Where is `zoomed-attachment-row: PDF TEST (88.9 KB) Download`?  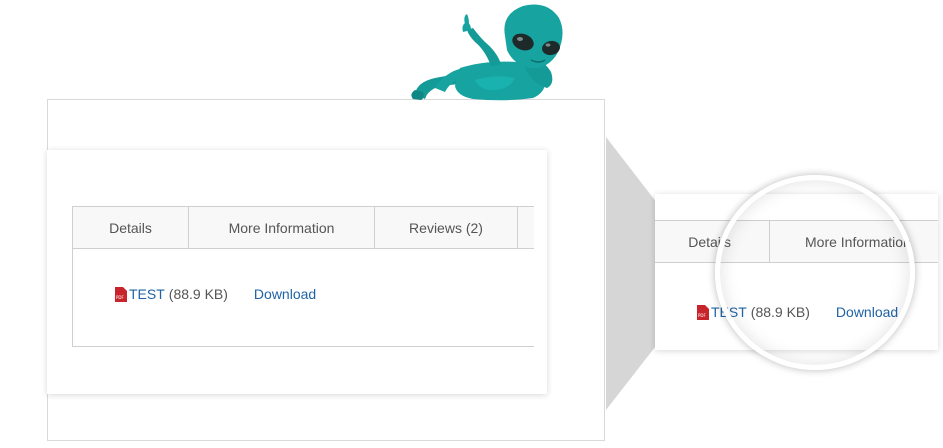 zoomed-attachment-row: PDF TEST (88.9 KB) Download is located at coordinates (797, 312).